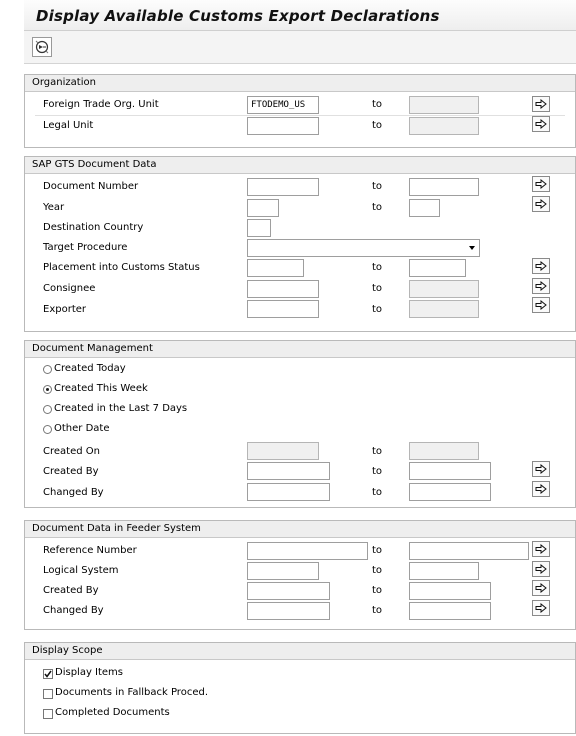  I want to click on legal-unit-multiple-selection-button, so click(541, 124).